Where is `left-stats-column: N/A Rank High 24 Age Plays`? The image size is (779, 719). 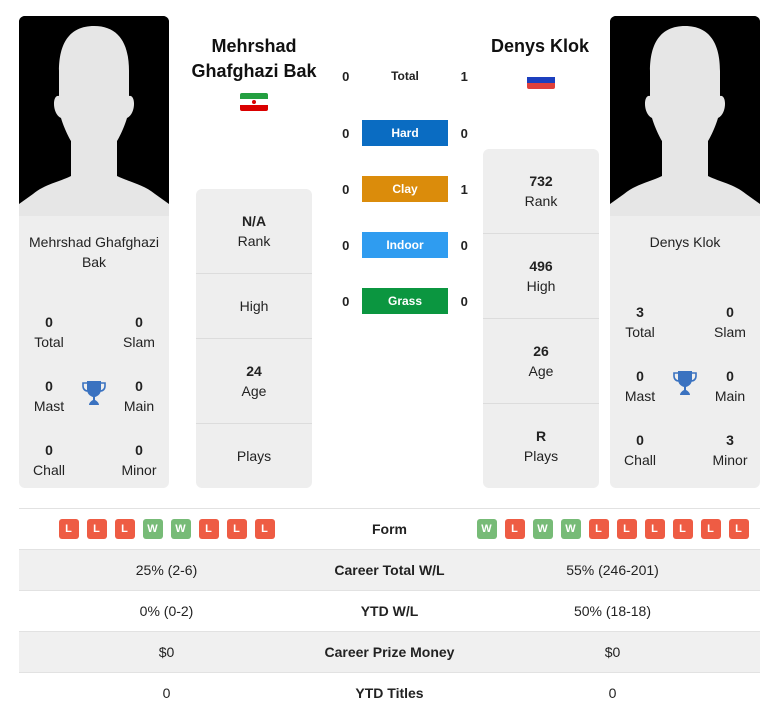 left-stats-column: N/A Rank High 24 Age Plays is located at coordinates (254, 338).